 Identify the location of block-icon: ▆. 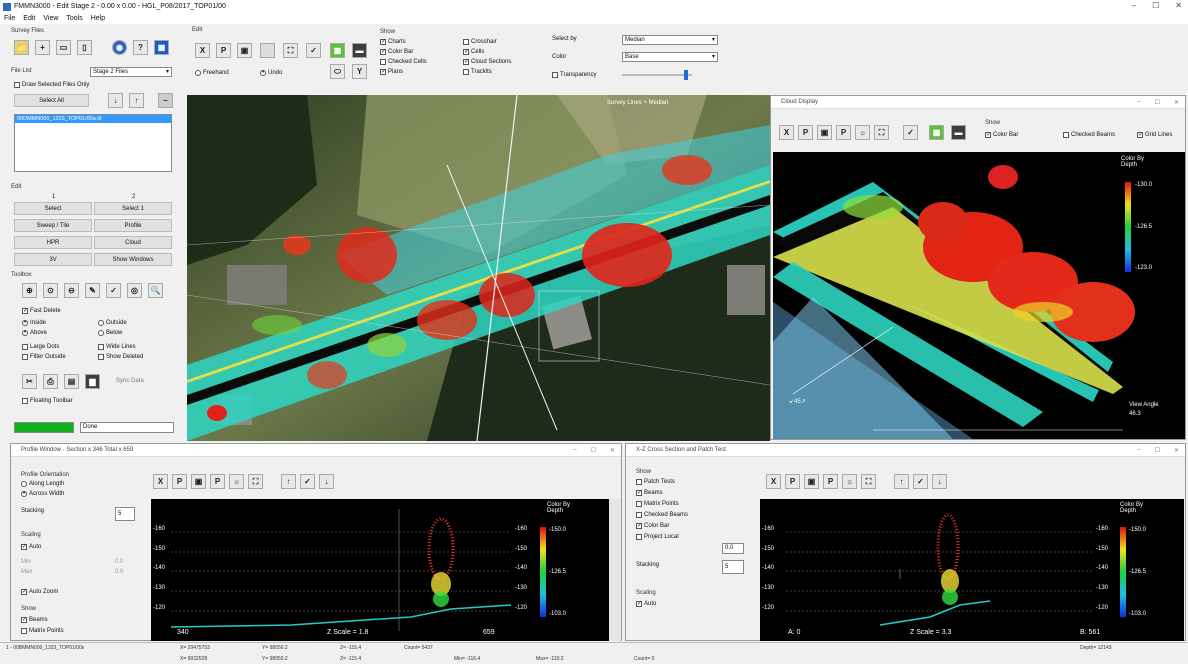
(92, 381).